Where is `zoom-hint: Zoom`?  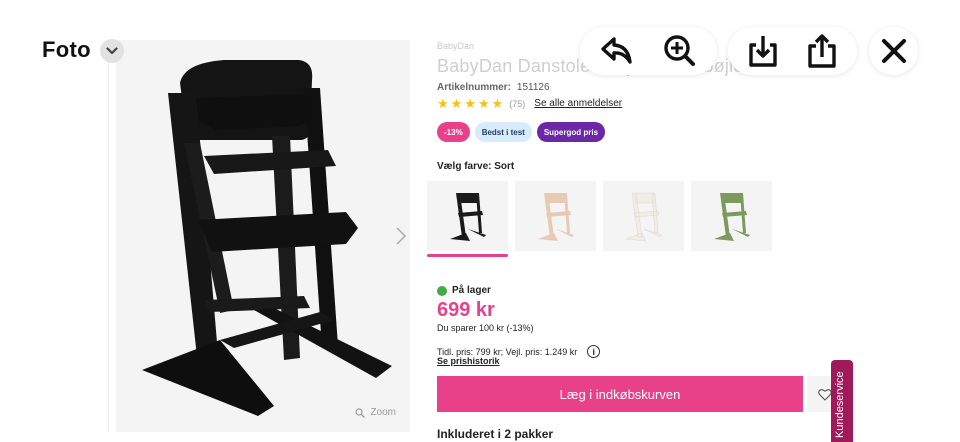
zoom-hint: Zoom is located at coordinates (375, 412).